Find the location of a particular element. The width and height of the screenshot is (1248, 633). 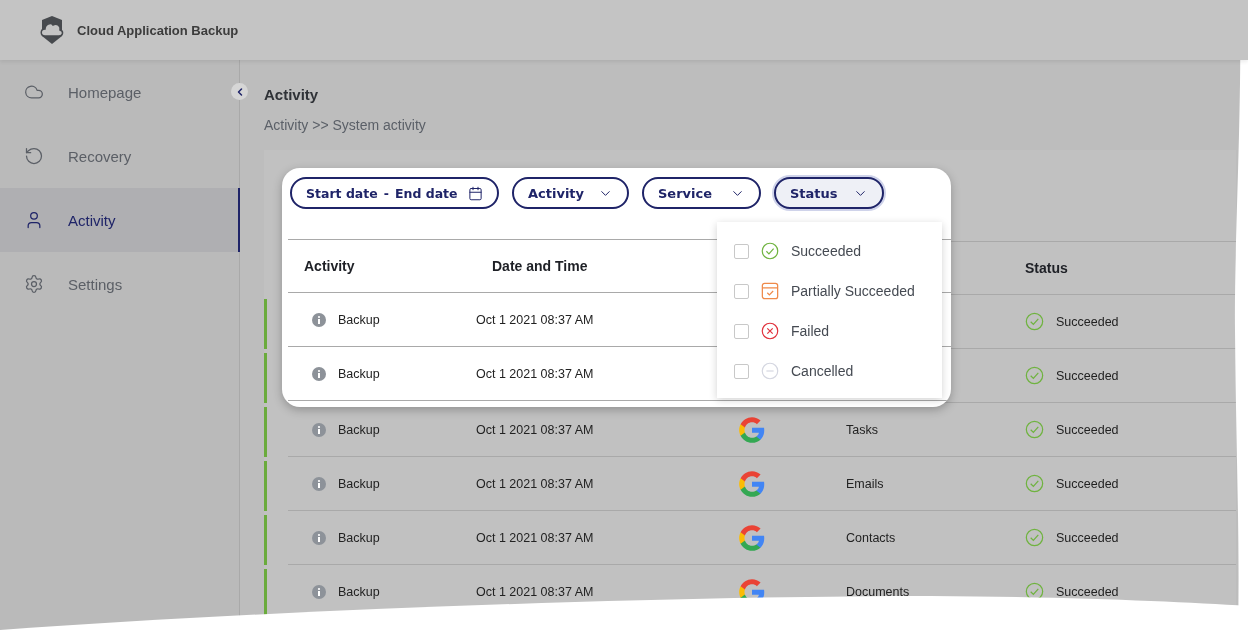

app-title: Cloud Application Backup is located at coordinates (158, 30).